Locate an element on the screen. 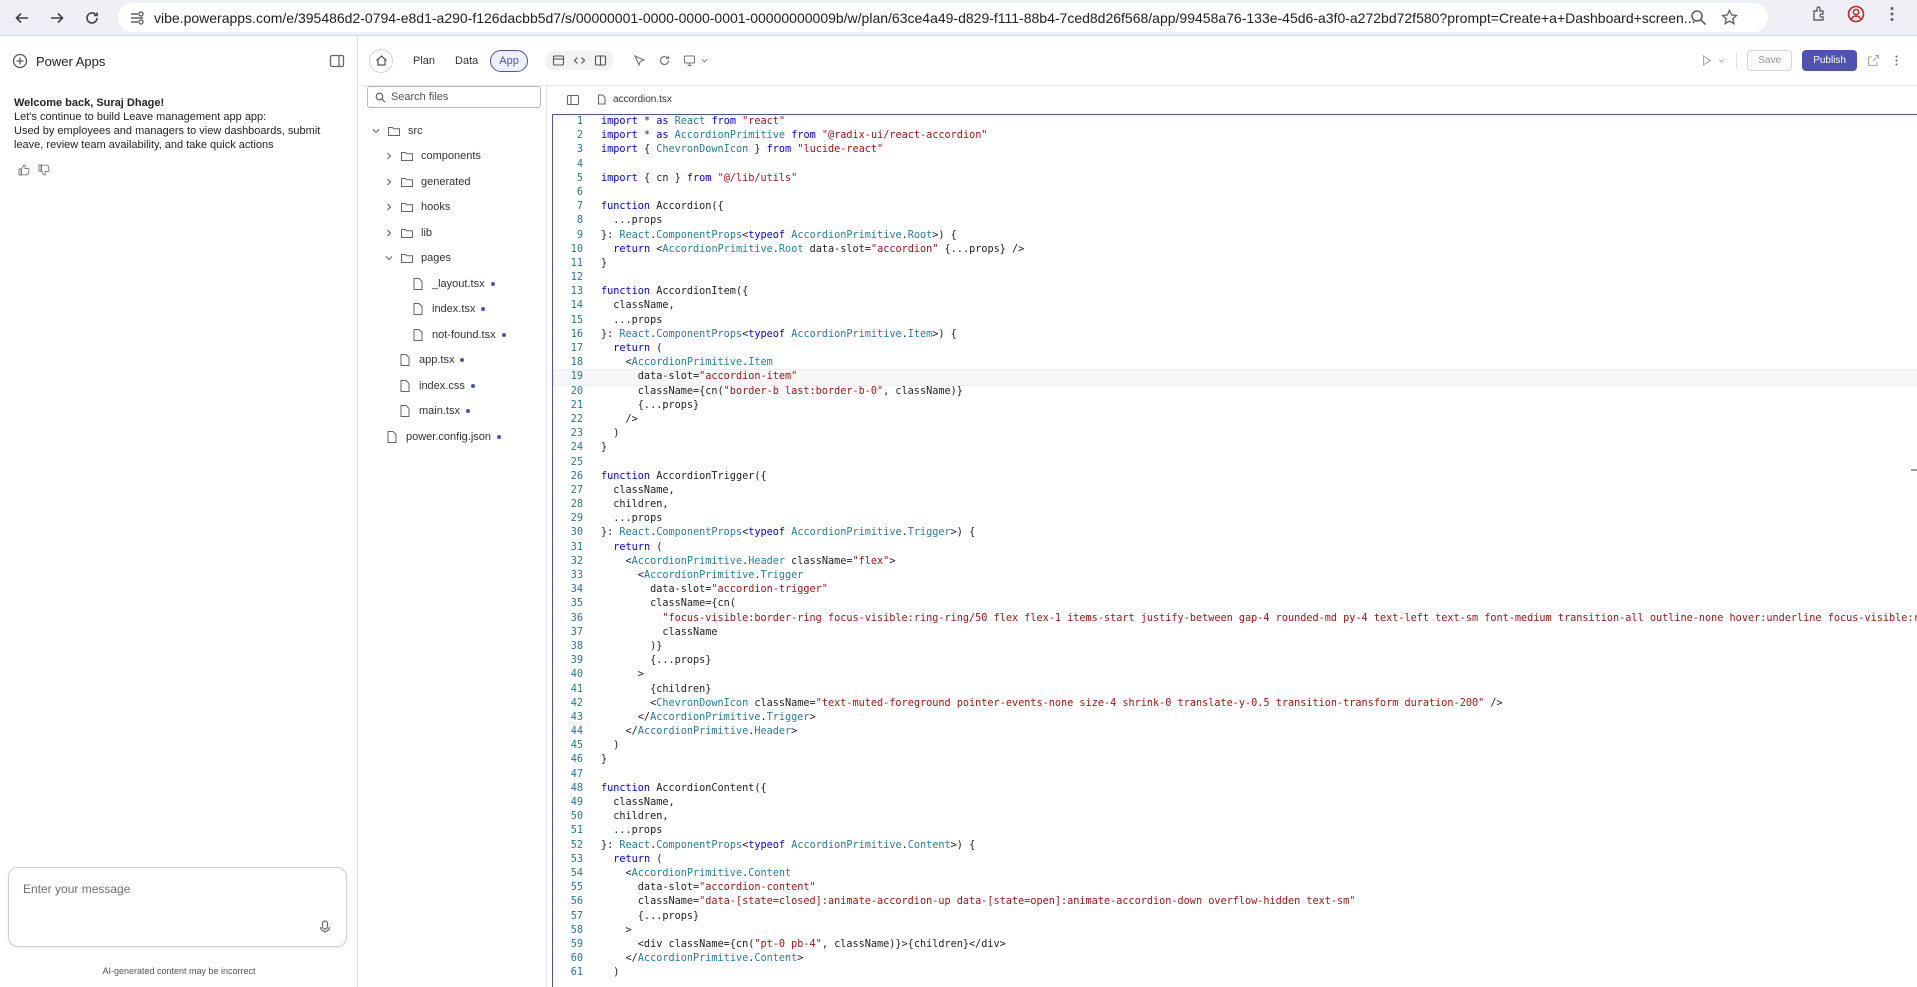 Image resolution: width=1917 pixels, height=987 pixels. code-line: 22 /> is located at coordinates (1235, 420).